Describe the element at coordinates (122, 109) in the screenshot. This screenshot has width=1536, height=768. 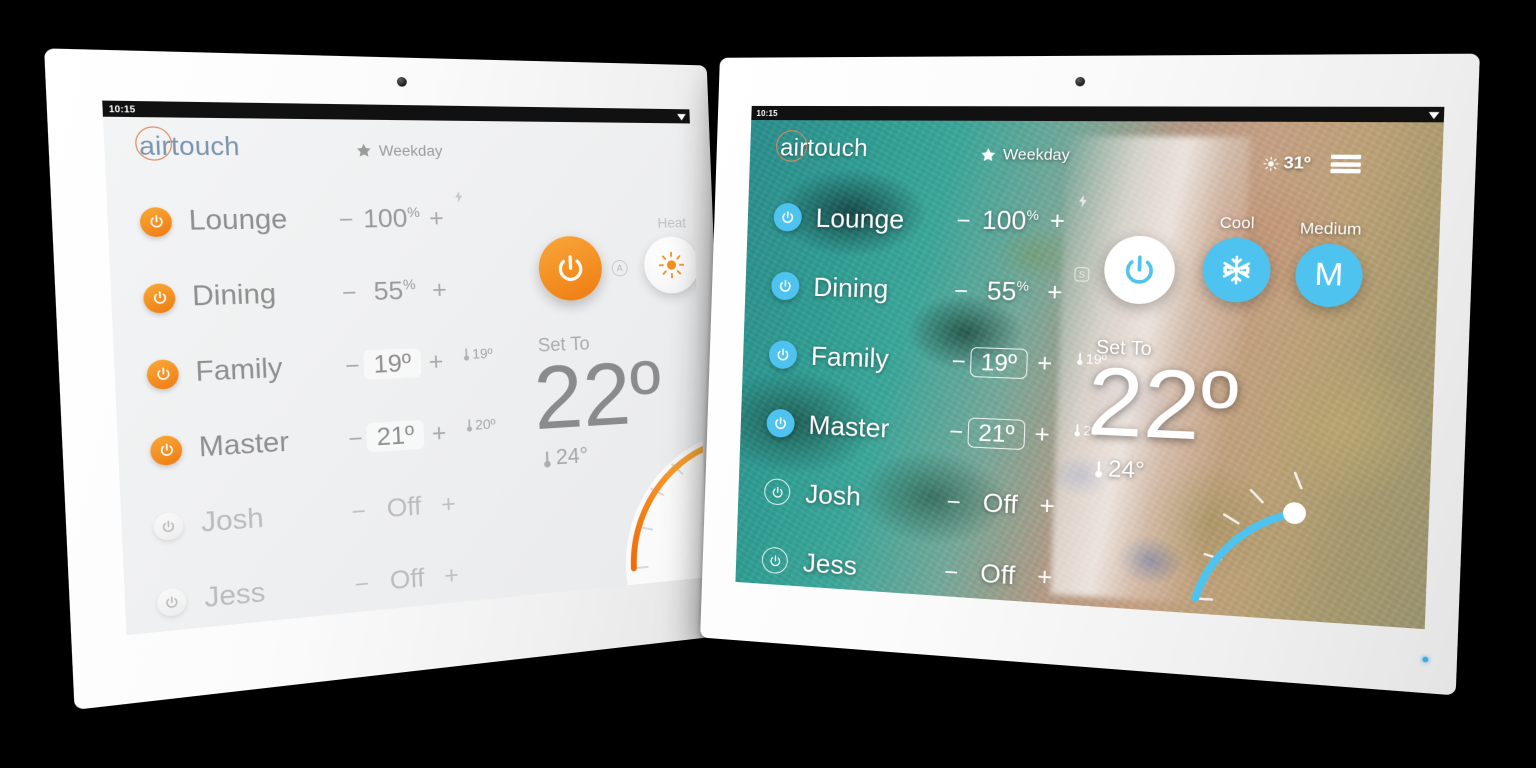
I see `status-time-left: 10:15` at that location.